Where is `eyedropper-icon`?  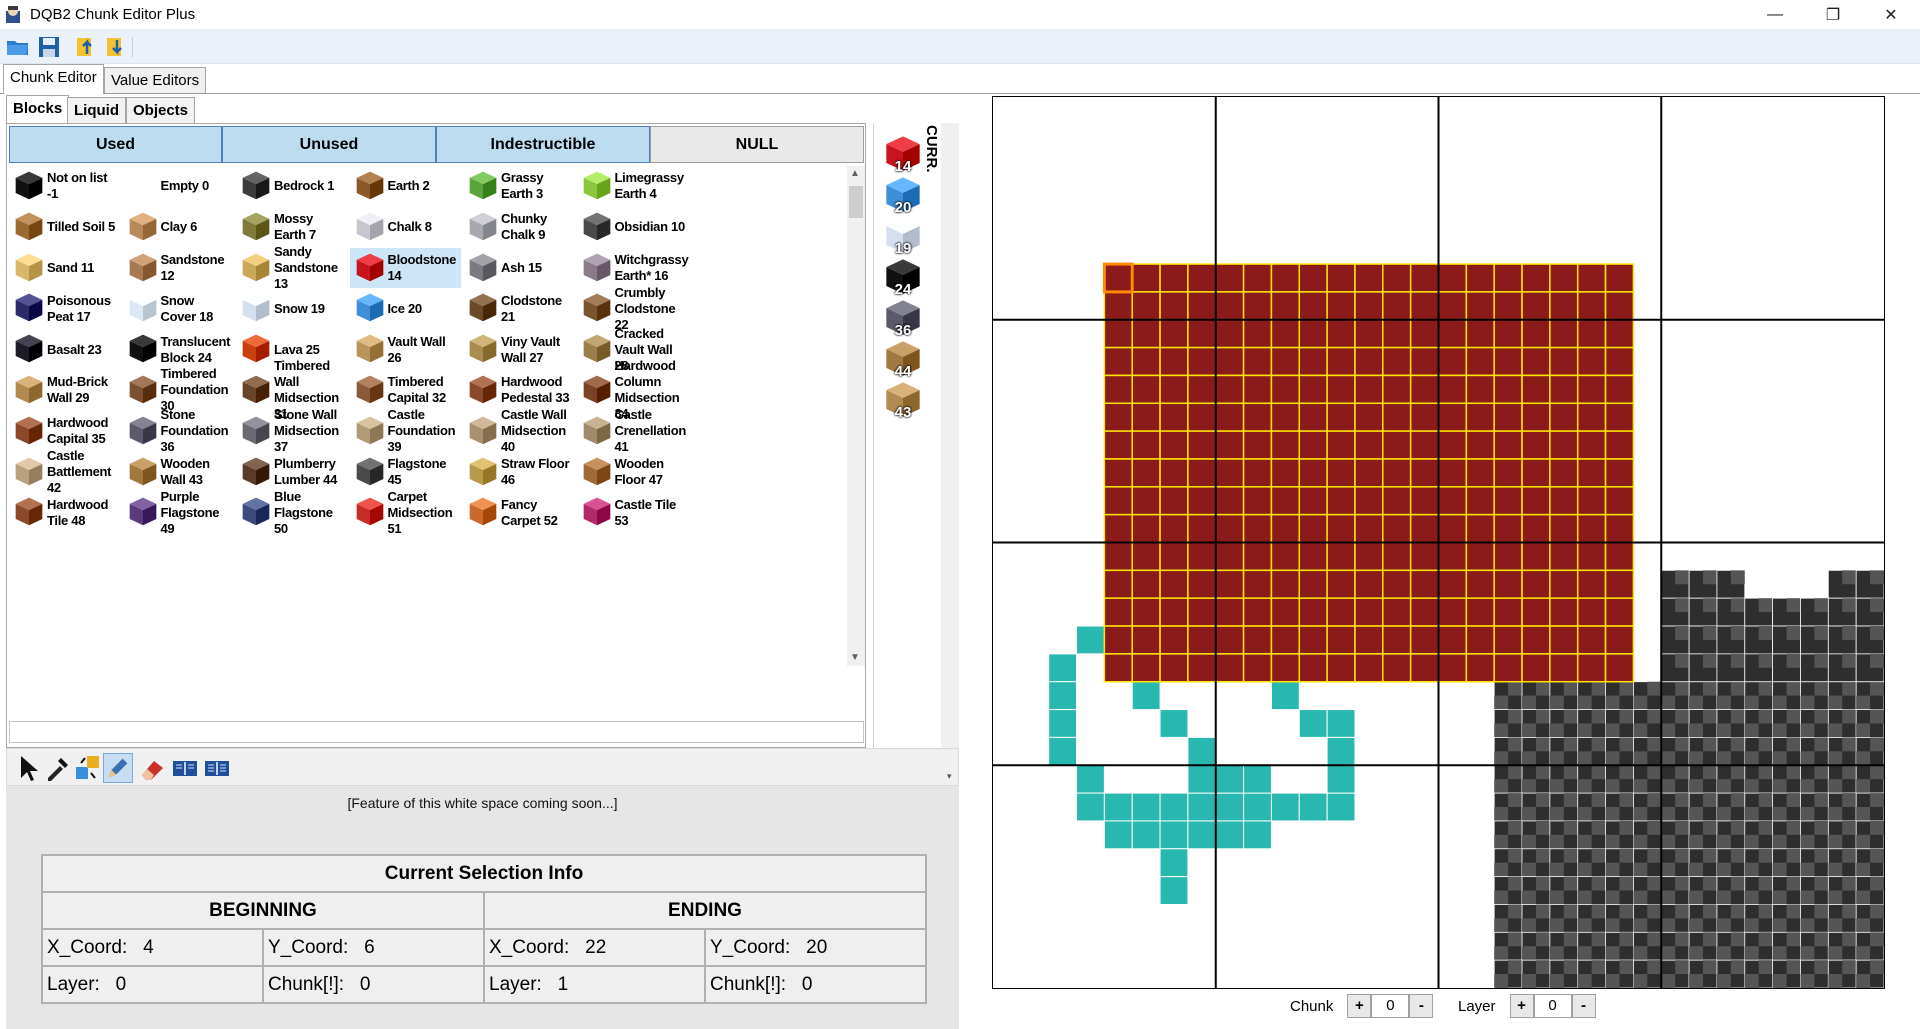
eyedropper-icon is located at coordinates (58, 768).